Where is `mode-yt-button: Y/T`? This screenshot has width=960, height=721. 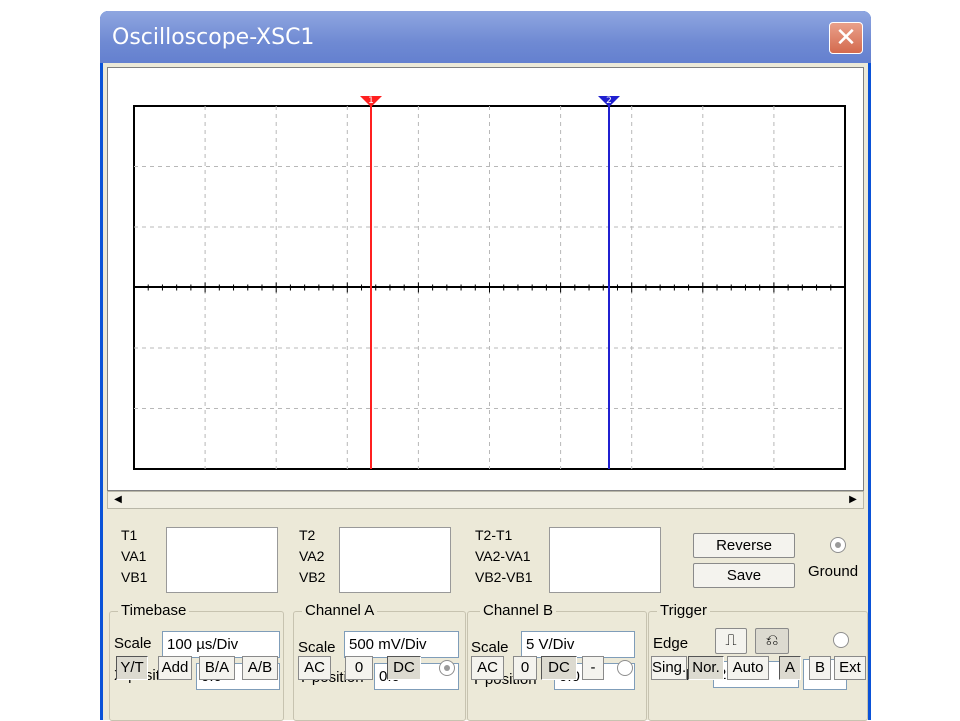
mode-yt-button: Y/T is located at coordinates (132, 668).